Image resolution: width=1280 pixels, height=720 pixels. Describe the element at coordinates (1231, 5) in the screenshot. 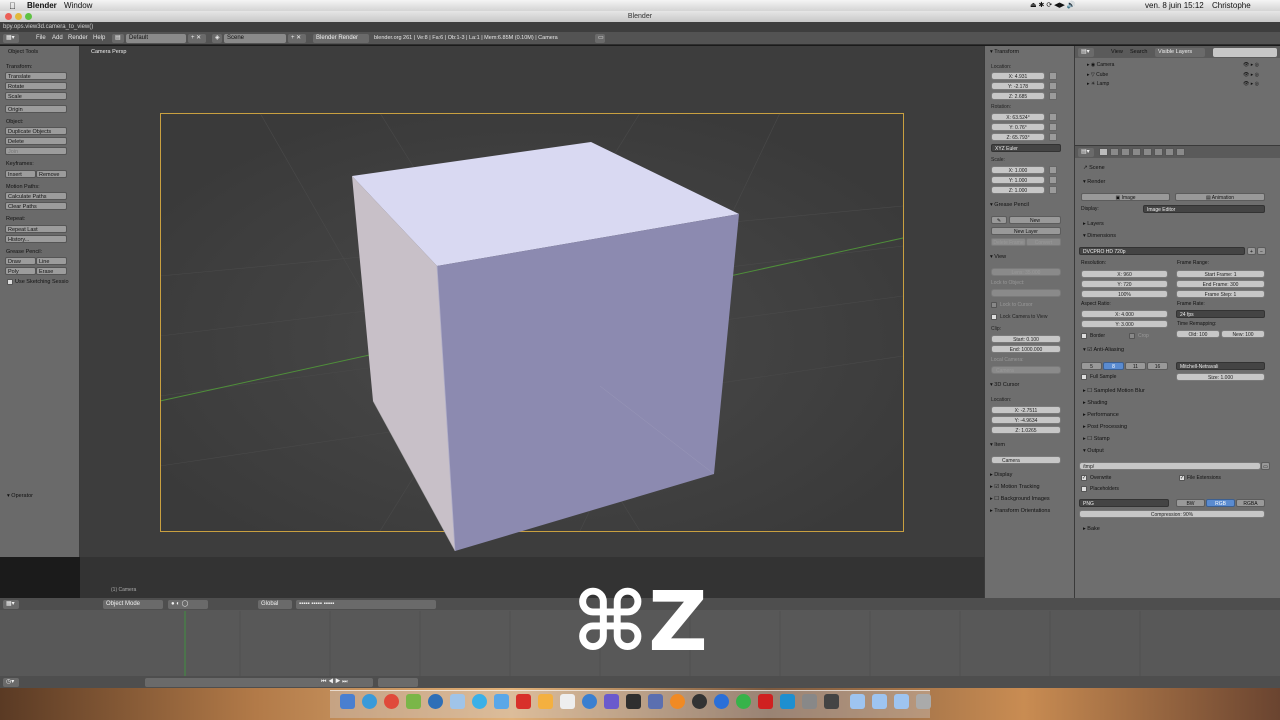

I see `menubar-user: Christophe` at that location.